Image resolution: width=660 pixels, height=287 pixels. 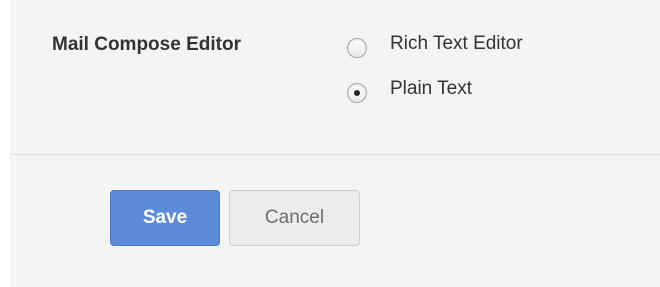 I want to click on plain-text-option: Plain Text, so click(x=410, y=90).